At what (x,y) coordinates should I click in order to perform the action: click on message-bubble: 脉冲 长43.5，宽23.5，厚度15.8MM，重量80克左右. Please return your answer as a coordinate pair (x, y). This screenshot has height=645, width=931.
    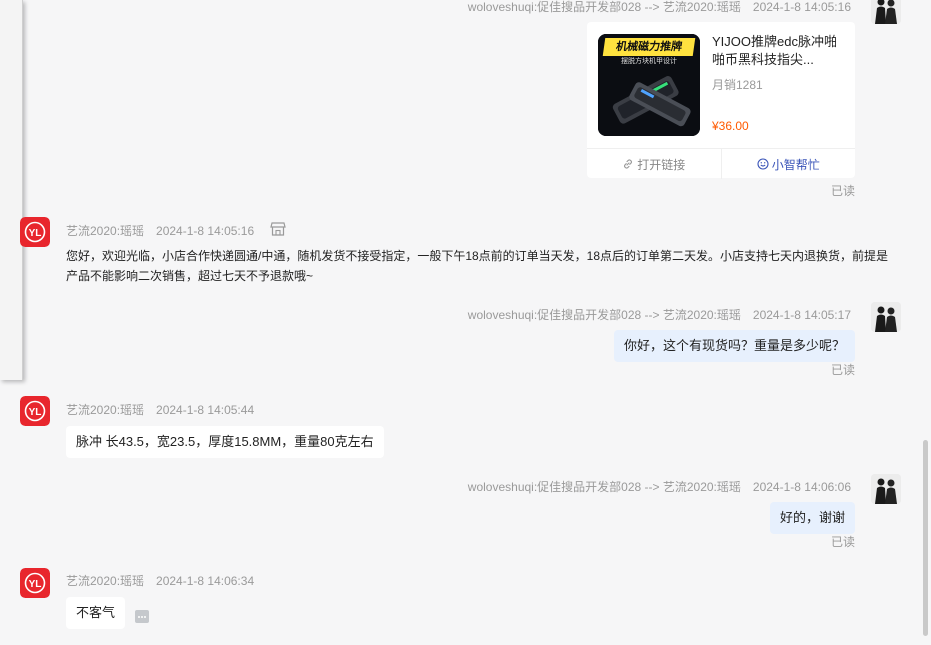
    Looking at the image, I should click on (225, 442).